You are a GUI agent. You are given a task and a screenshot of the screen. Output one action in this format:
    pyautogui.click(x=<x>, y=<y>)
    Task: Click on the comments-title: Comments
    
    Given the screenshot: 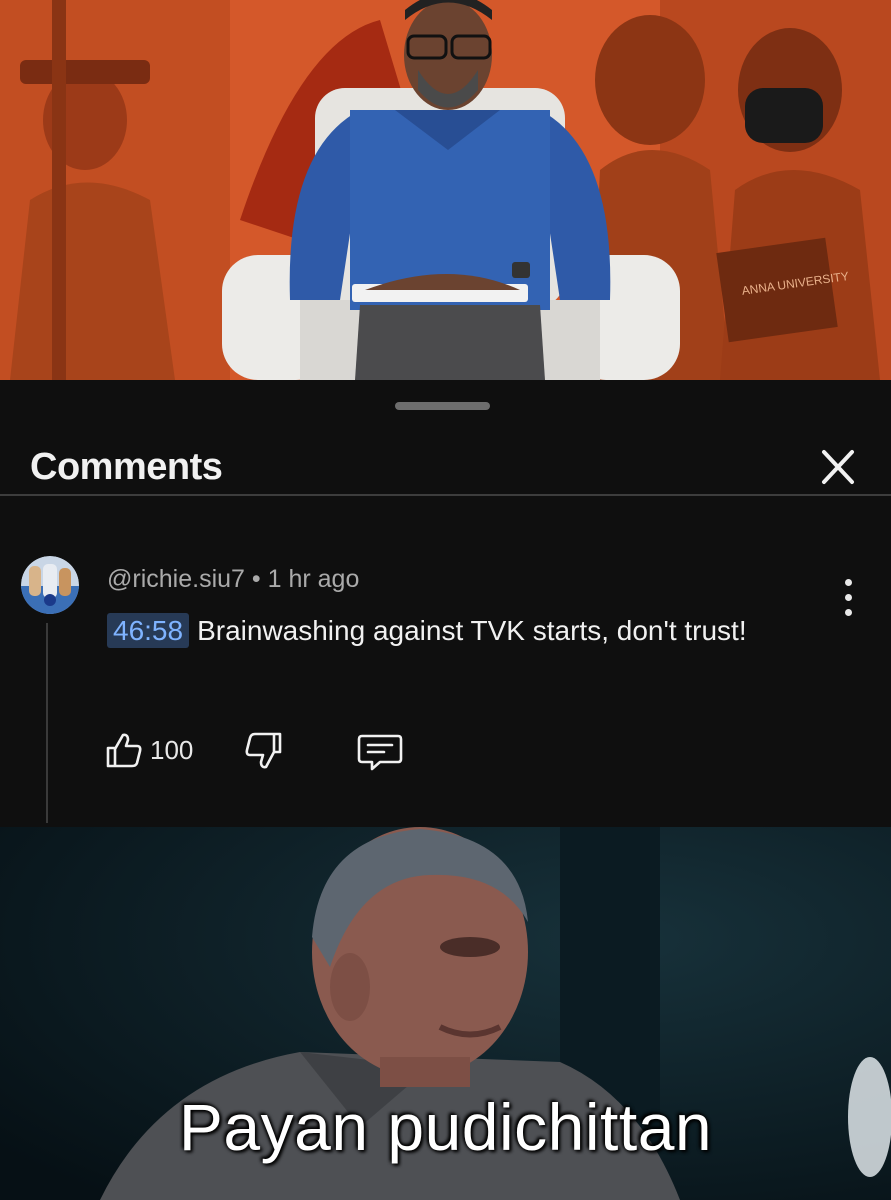 What is the action you would take?
    pyautogui.click(x=126, y=467)
    